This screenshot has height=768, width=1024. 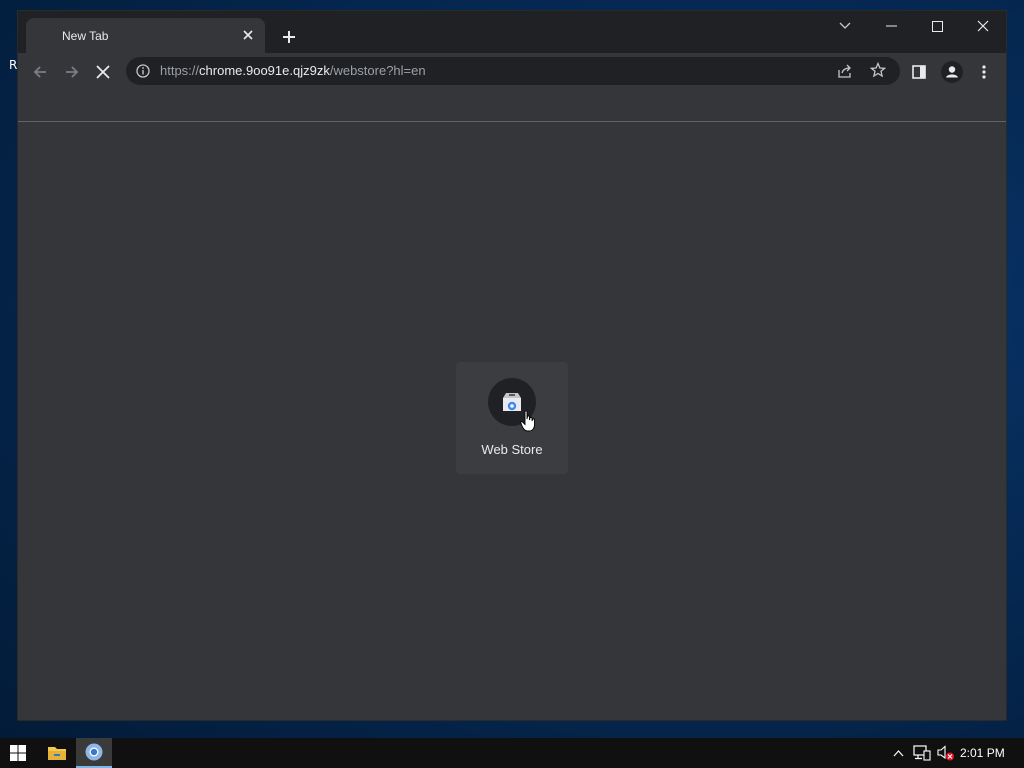 What do you see at coordinates (512, 32) in the screenshot?
I see `tab-strip: New Tab` at bounding box center [512, 32].